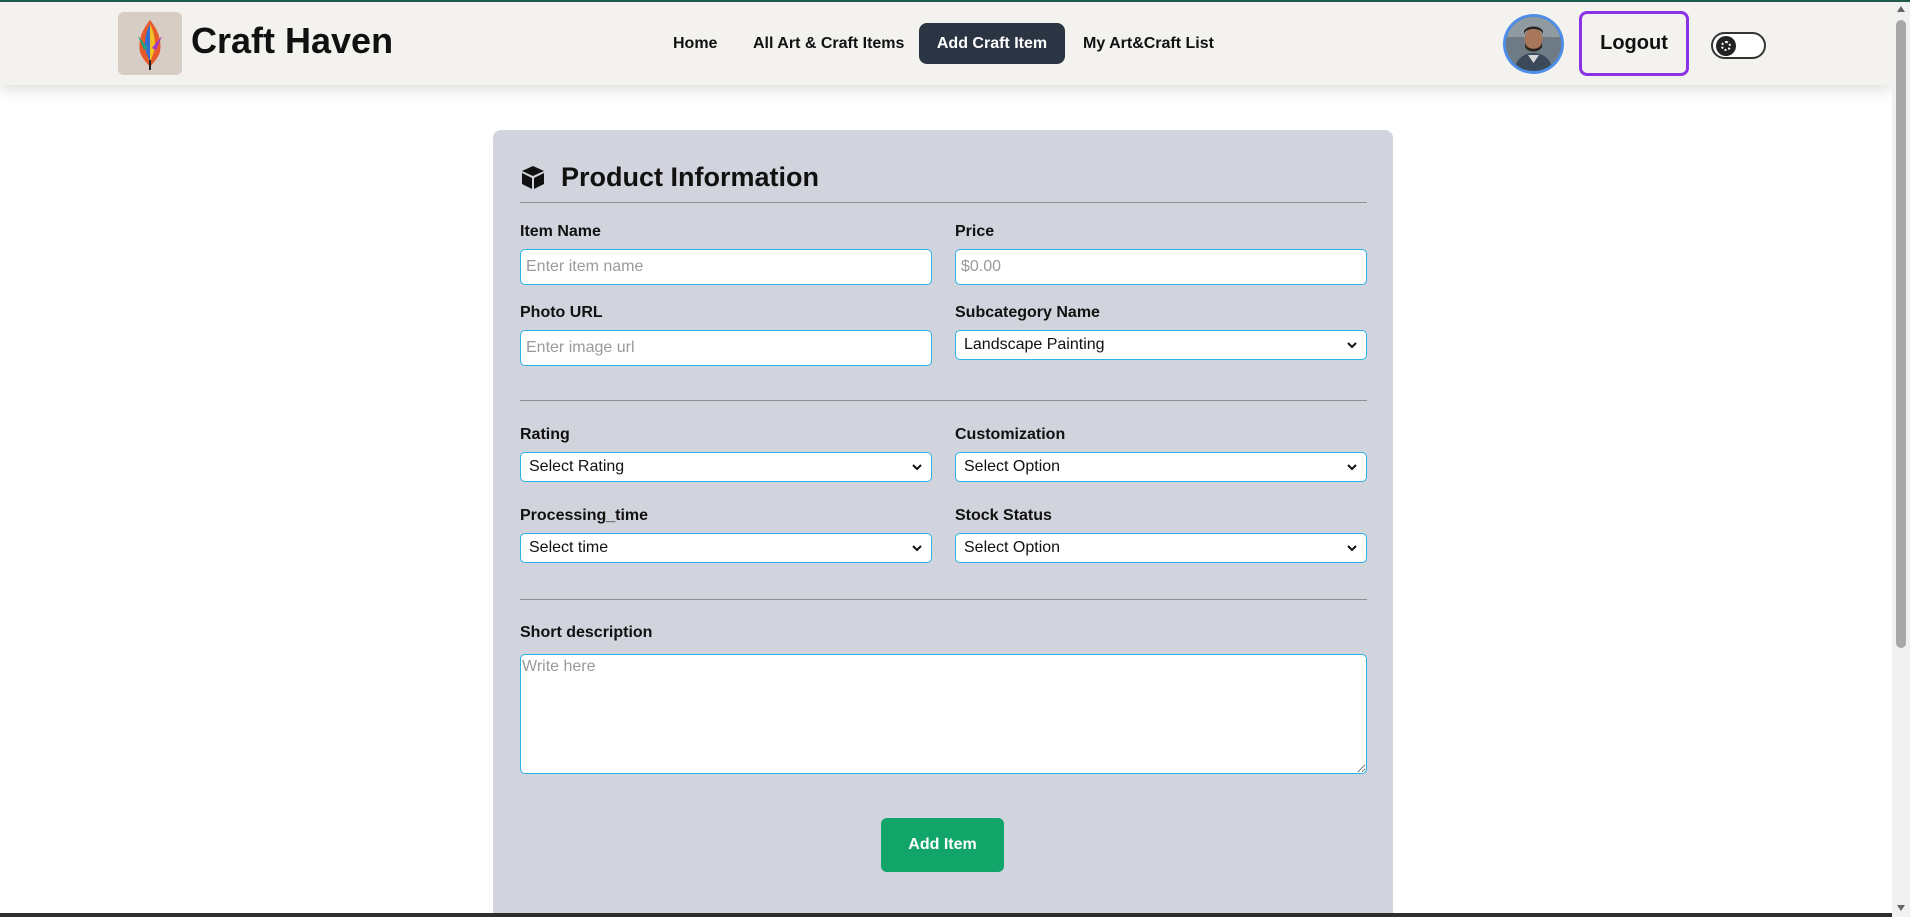 The height and width of the screenshot is (917, 1910). I want to click on nav-all-art-craft-items: All Art & Craft Items, so click(828, 43).